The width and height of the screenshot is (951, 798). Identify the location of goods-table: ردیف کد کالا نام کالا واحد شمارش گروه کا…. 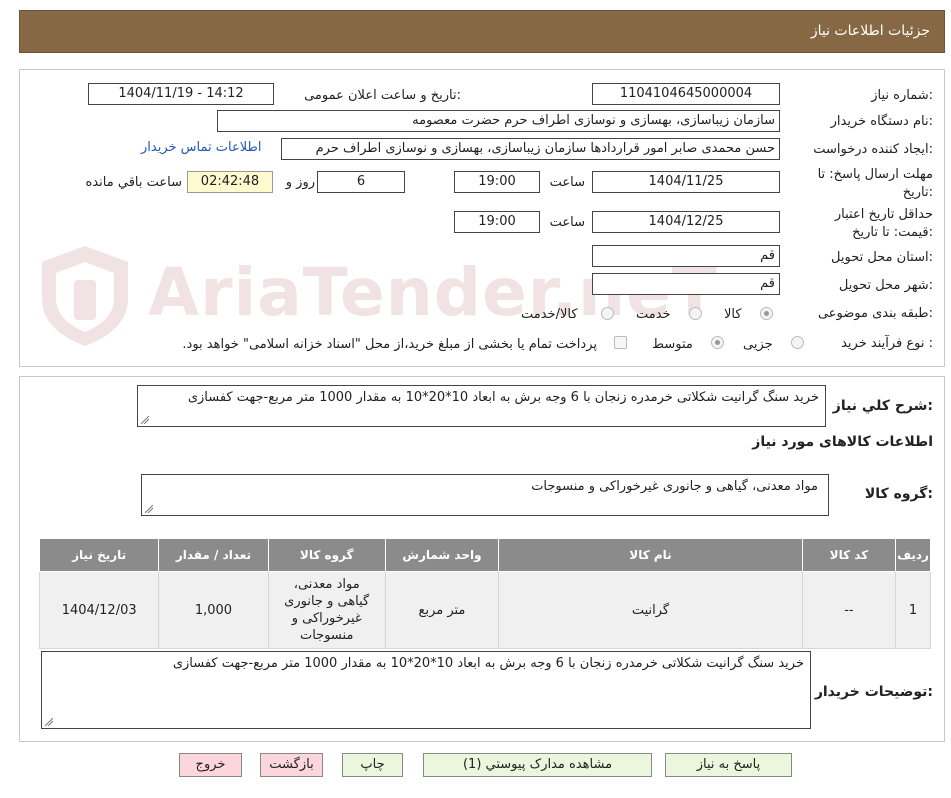
(484, 593).